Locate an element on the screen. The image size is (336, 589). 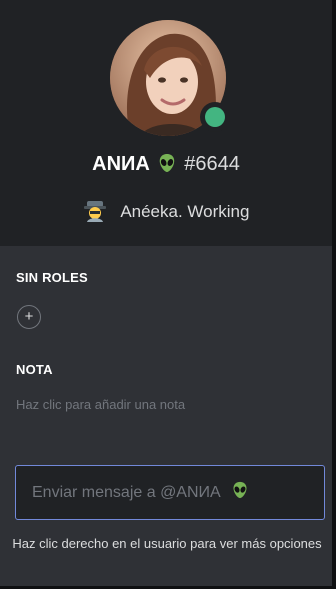
online-status-dot is located at coordinates (215, 117).